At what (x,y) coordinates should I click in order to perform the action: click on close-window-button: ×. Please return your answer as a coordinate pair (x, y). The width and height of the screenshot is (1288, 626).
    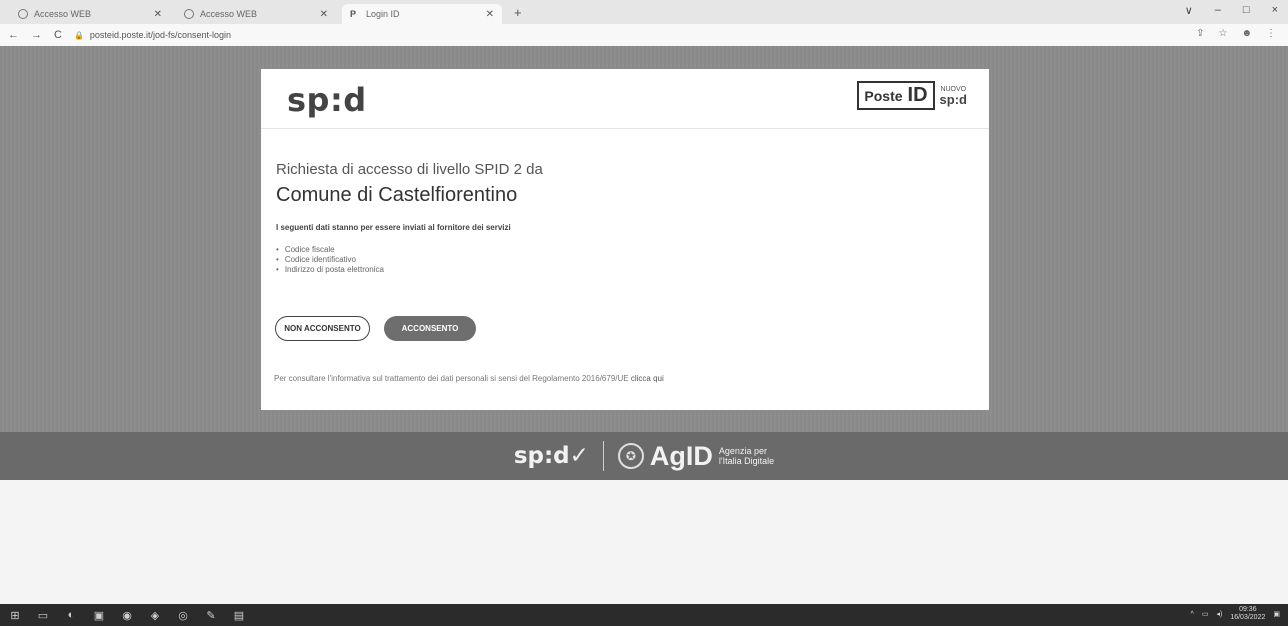
    Looking at the image, I should click on (1275, 10).